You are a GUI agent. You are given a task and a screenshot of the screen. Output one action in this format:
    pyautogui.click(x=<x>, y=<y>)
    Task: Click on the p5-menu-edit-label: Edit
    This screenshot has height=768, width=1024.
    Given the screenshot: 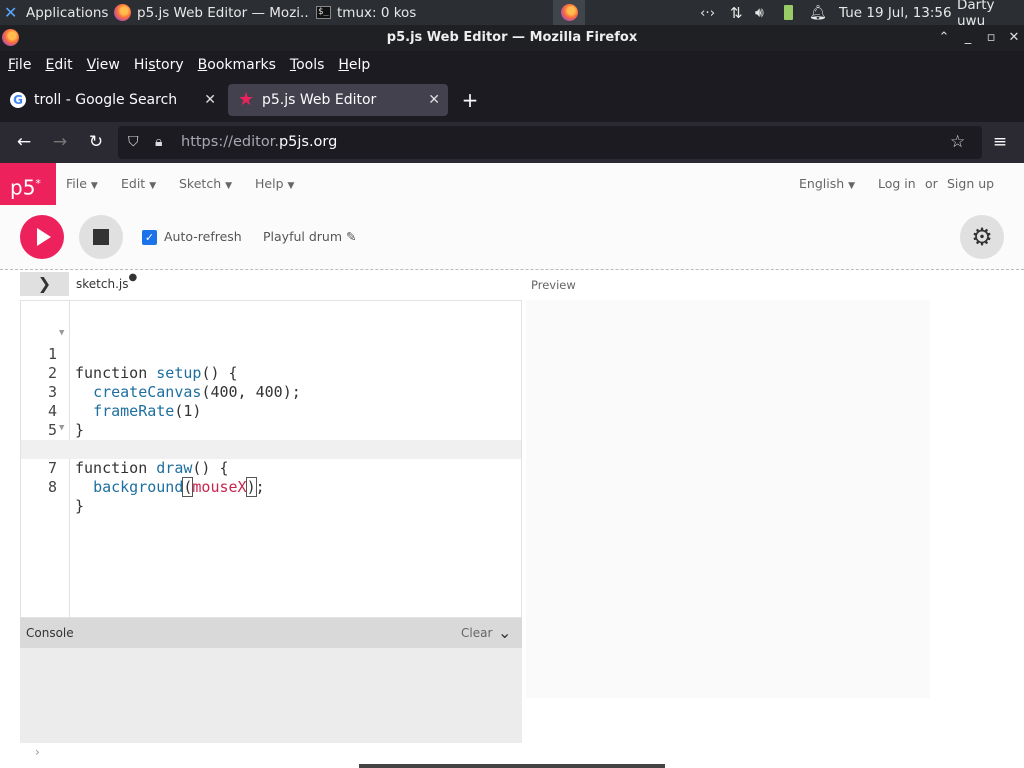 What is the action you would take?
    pyautogui.click(x=133, y=183)
    